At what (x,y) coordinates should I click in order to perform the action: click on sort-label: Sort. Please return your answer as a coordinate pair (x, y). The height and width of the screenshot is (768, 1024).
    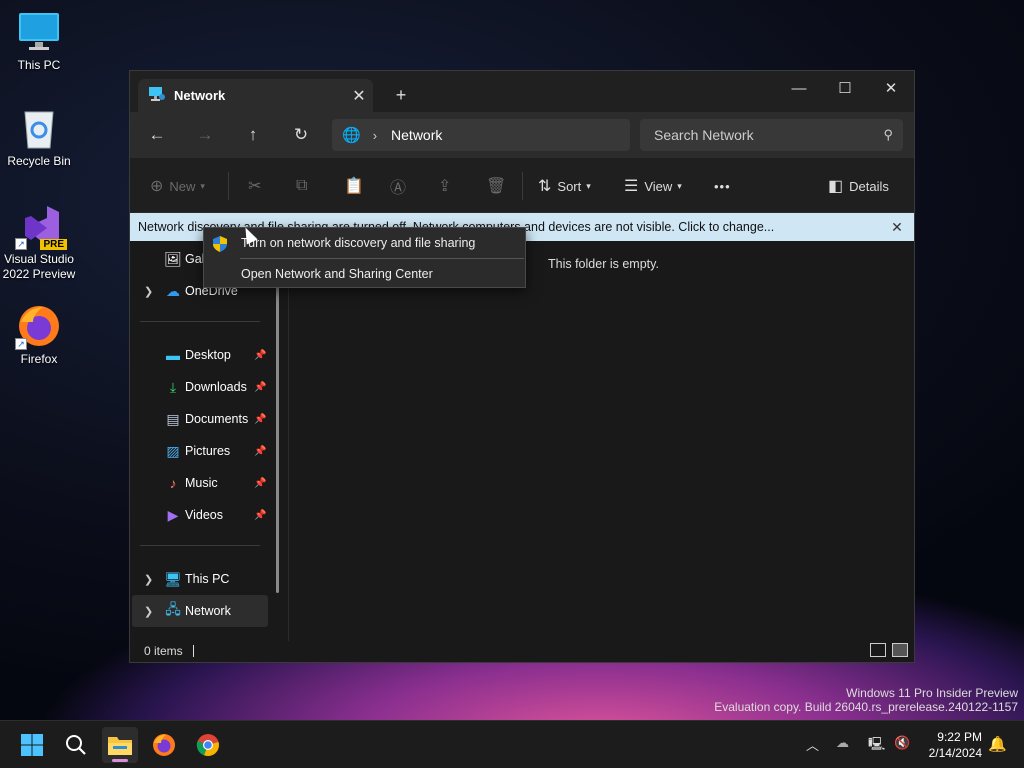
    Looking at the image, I should click on (569, 186).